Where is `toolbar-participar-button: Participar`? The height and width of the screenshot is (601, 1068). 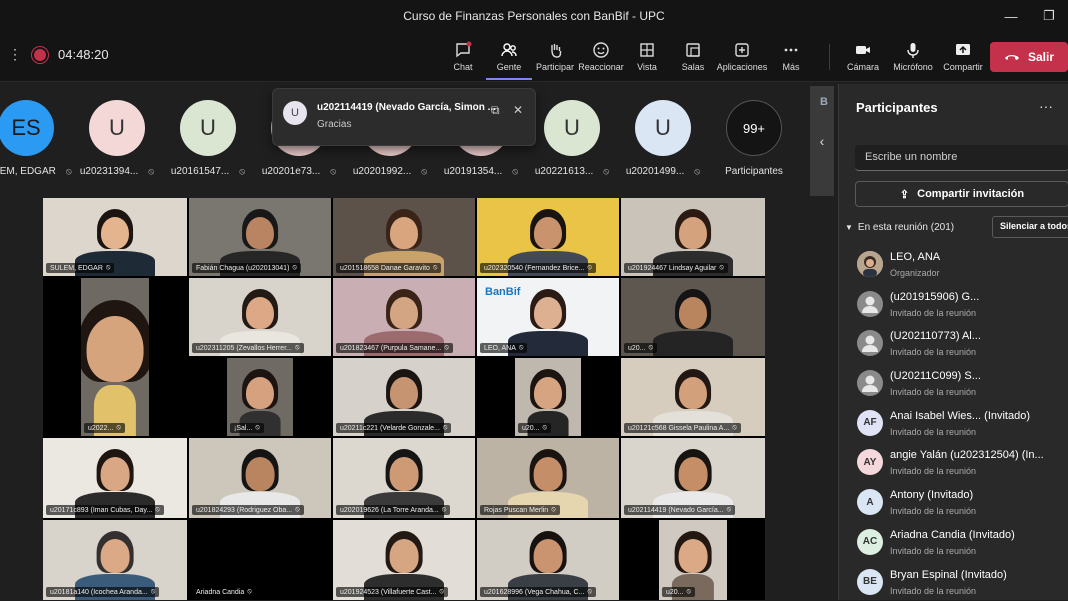
toolbar-participar-button: Participar is located at coordinates (555, 59).